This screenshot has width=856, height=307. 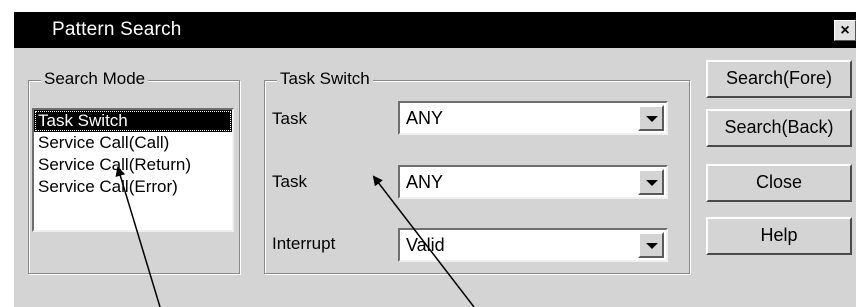 What do you see at coordinates (533, 245) in the screenshot?
I see `interrupt-select: Valid` at bounding box center [533, 245].